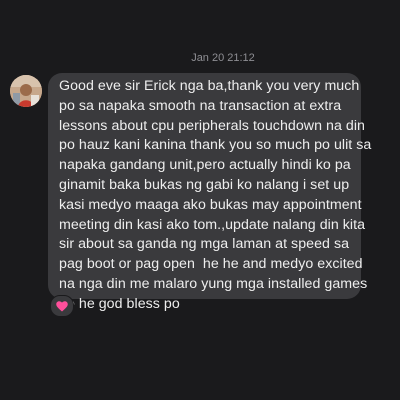 The height and width of the screenshot is (400, 400). What do you see at coordinates (223, 58) in the screenshot?
I see `message-timestamp: Jan 20 21:12` at bounding box center [223, 58].